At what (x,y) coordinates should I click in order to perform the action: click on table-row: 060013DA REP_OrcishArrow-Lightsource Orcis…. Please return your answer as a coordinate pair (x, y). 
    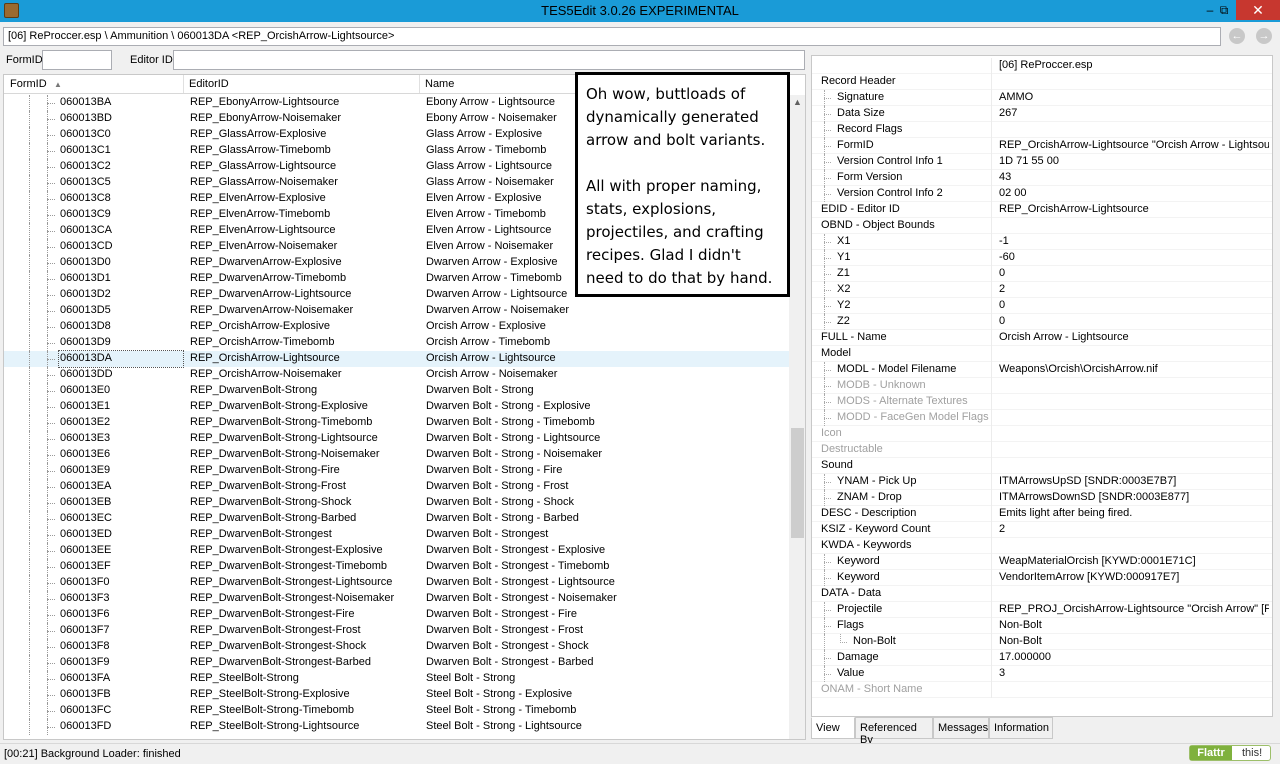
    Looking at the image, I should click on (396, 359).